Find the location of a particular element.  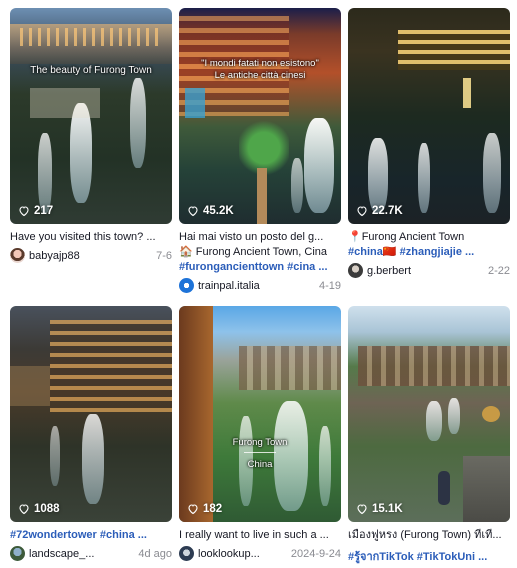

video-thumbnail: The beauty of Furong Town 217 is located at coordinates (91, 116).